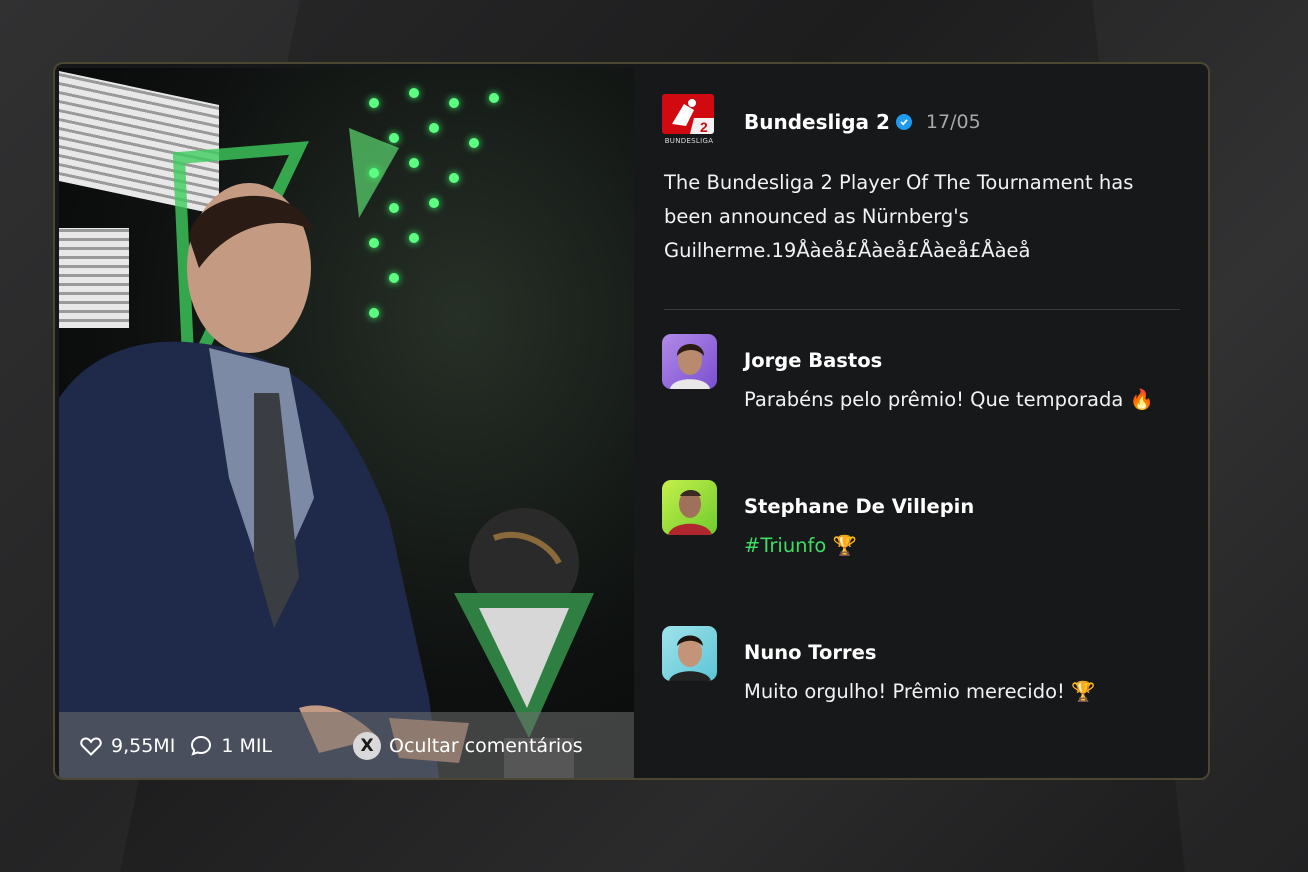 The width and height of the screenshot is (1308, 872). I want to click on comment-text: Muito orgulho! Prêmio merecido! 🏆, so click(920, 691).